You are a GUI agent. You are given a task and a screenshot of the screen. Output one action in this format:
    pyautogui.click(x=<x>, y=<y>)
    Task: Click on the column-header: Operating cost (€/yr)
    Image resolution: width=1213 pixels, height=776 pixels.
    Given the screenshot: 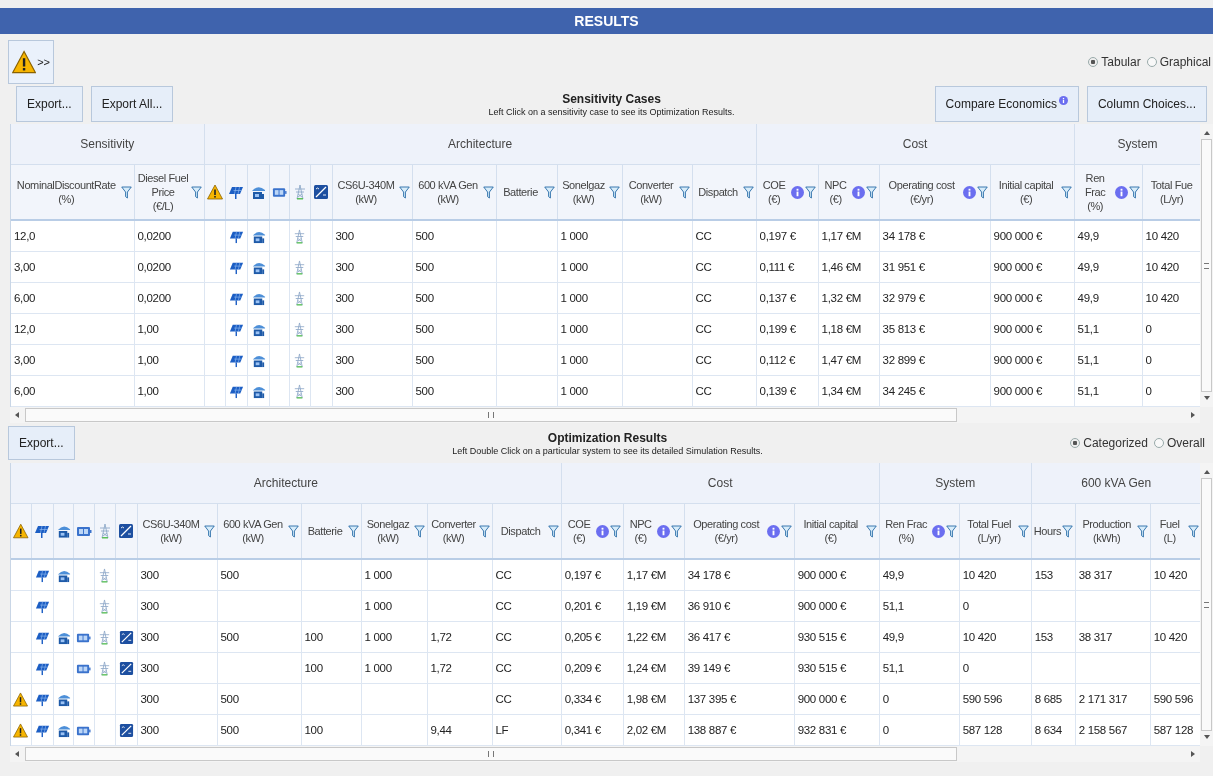 What is the action you would take?
    pyautogui.click(x=726, y=531)
    